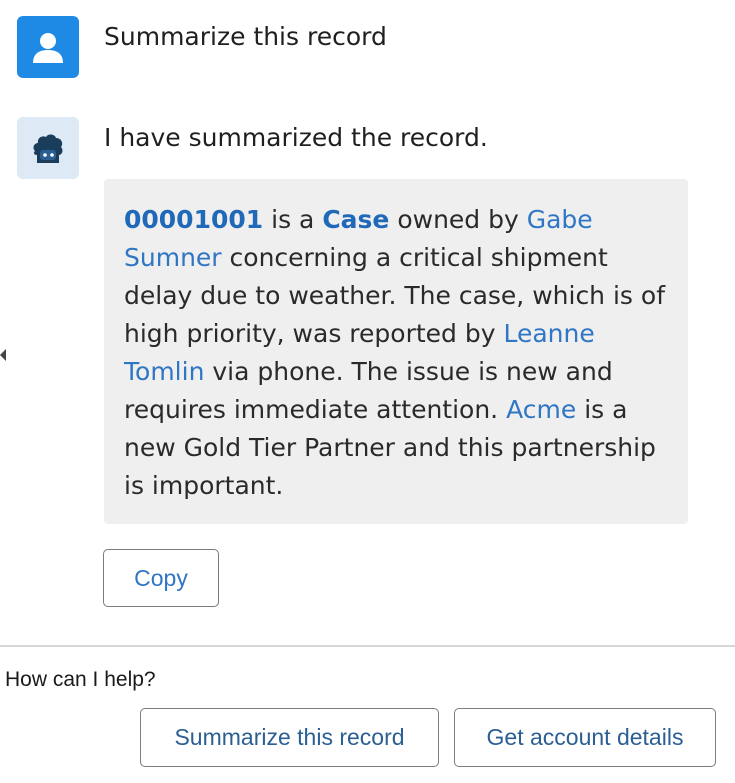 The width and height of the screenshot is (735, 783). What do you see at coordinates (458, 219) in the screenshot?
I see `summary-text-part: owned by` at bounding box center [458, 219].